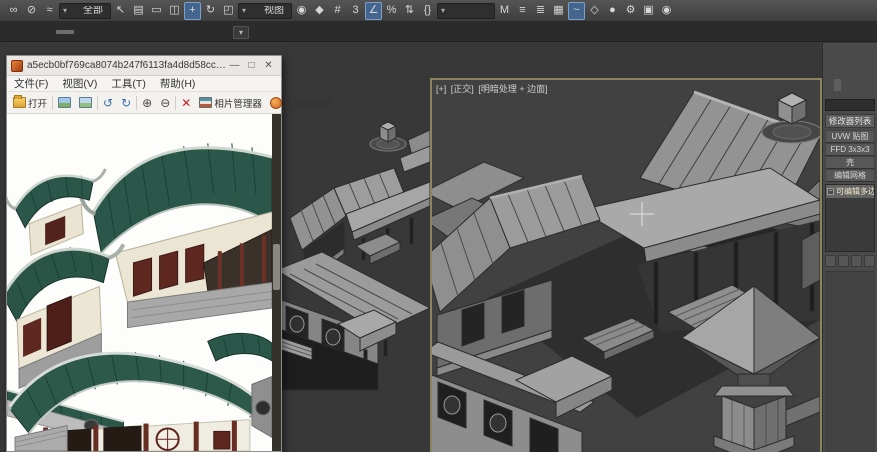  What do you see at coordinates (850, 260) in the screenshot?
I see `stack-control-buttons` at bounding box center [850, 260].